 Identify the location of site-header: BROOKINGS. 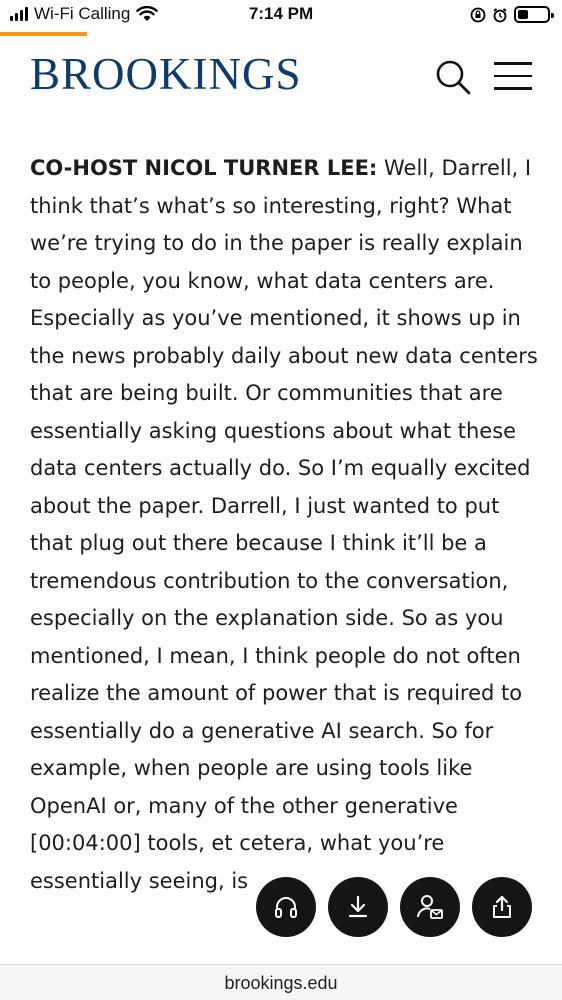
(281, 79).